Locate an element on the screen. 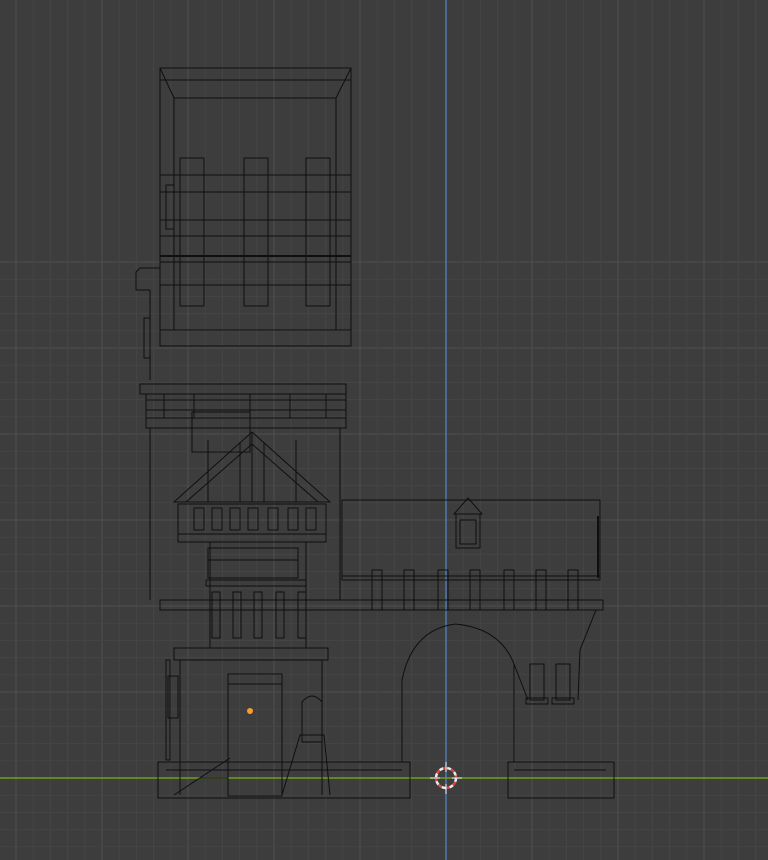 Image resolution: width=768 pixels, height=860 pixels. tower is located at coordinates (243, 223).